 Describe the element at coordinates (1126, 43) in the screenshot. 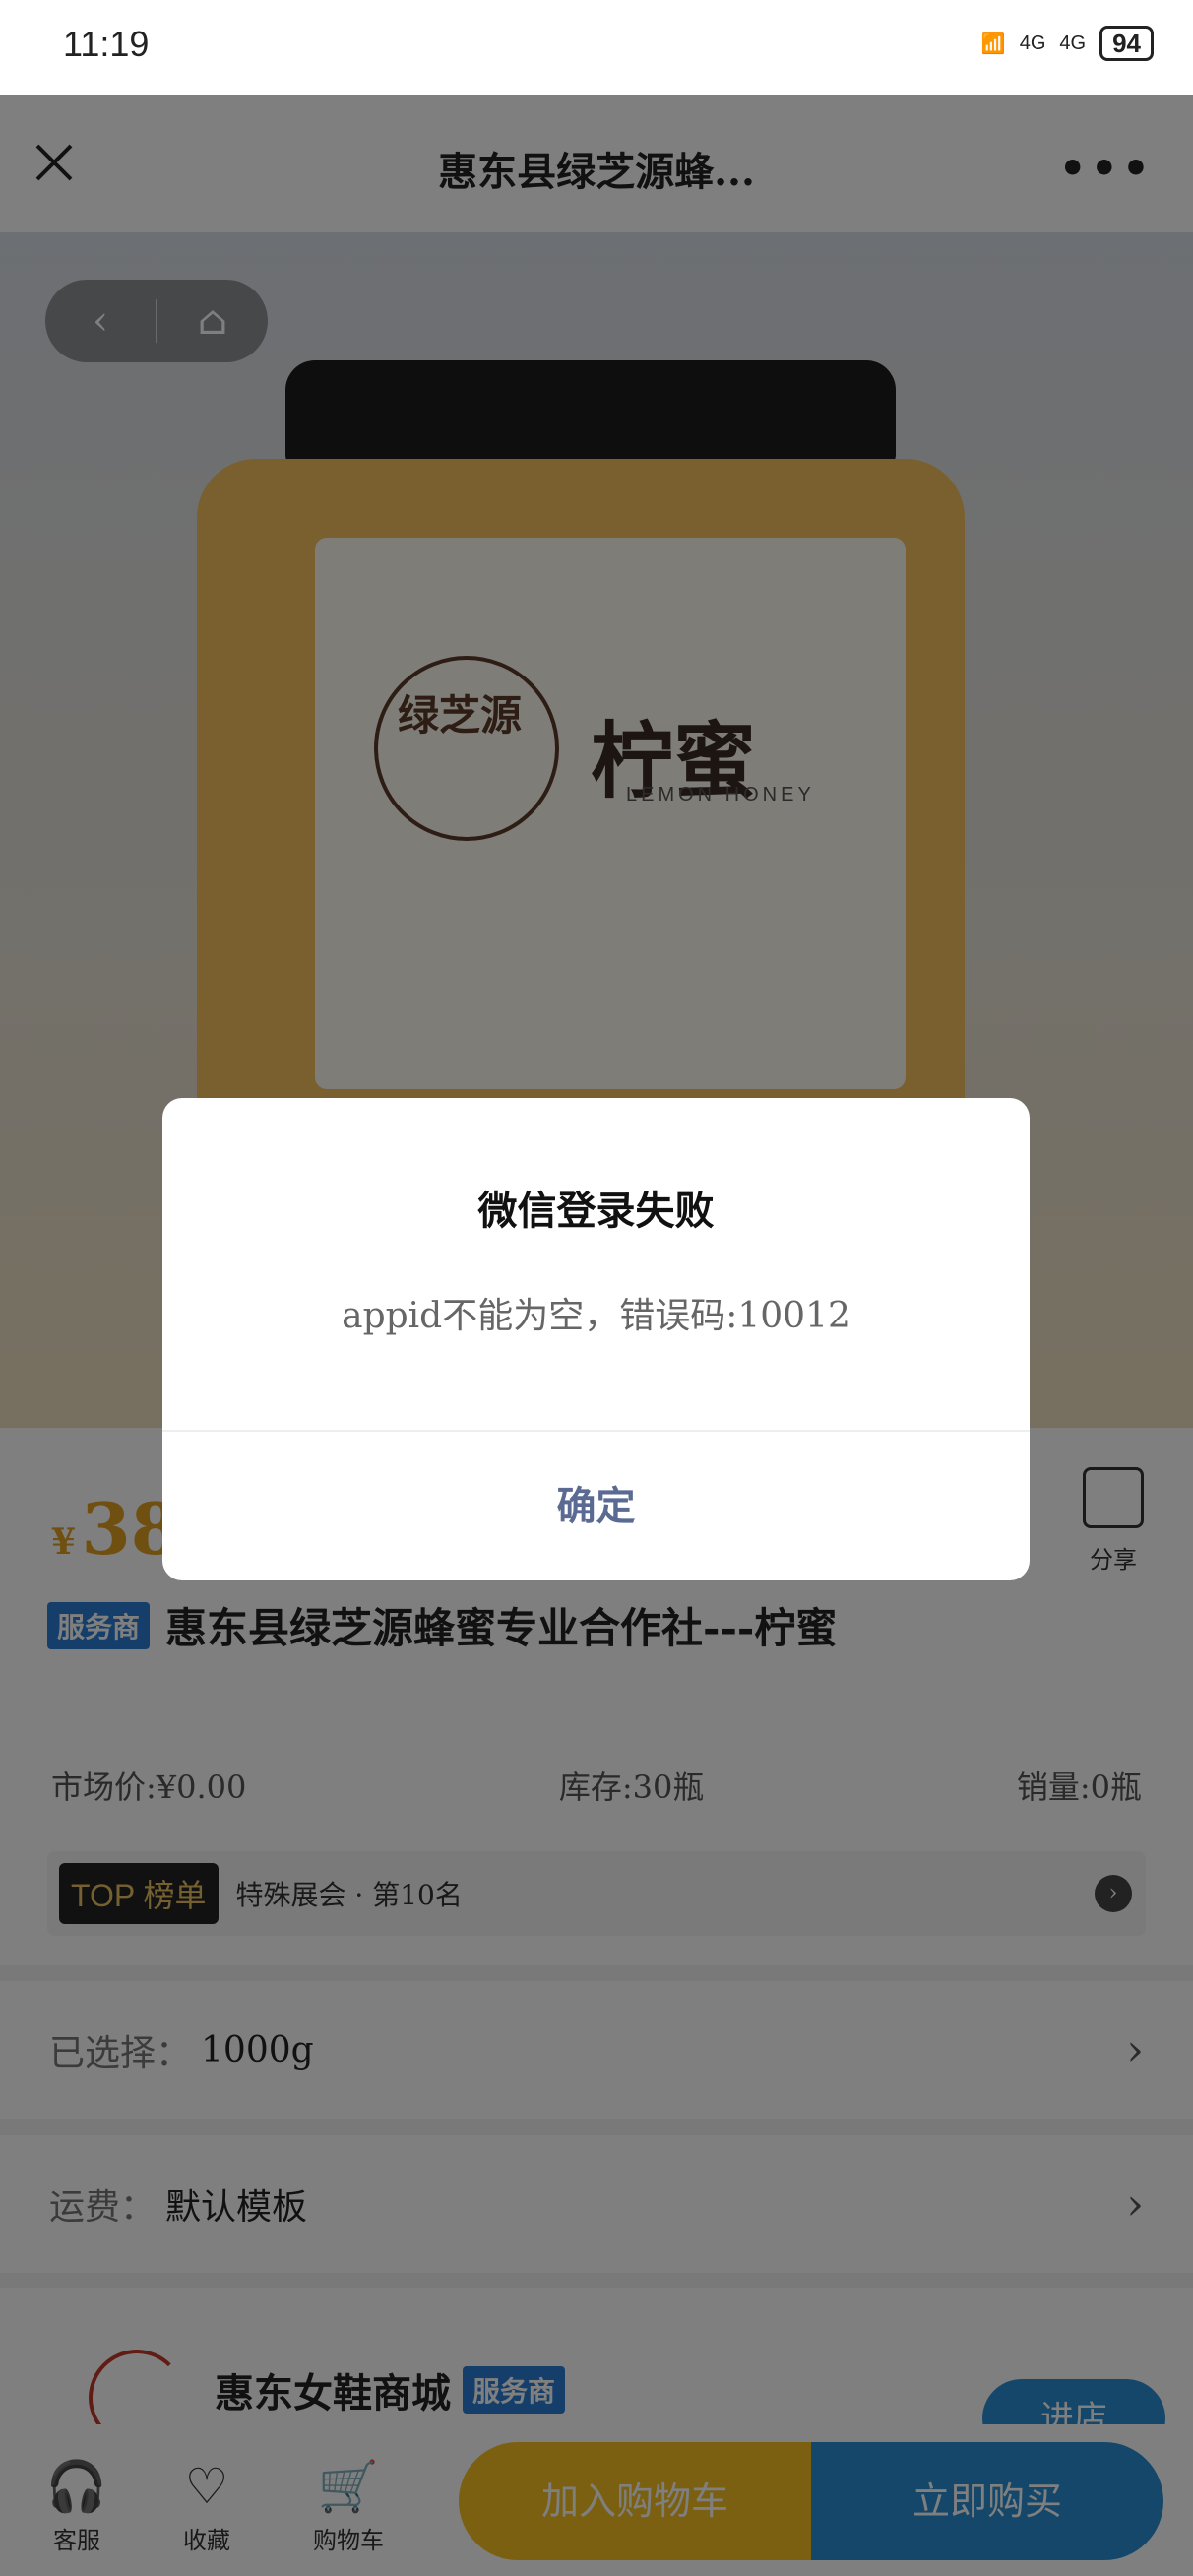

I see `battery-icon: 94` at that location.